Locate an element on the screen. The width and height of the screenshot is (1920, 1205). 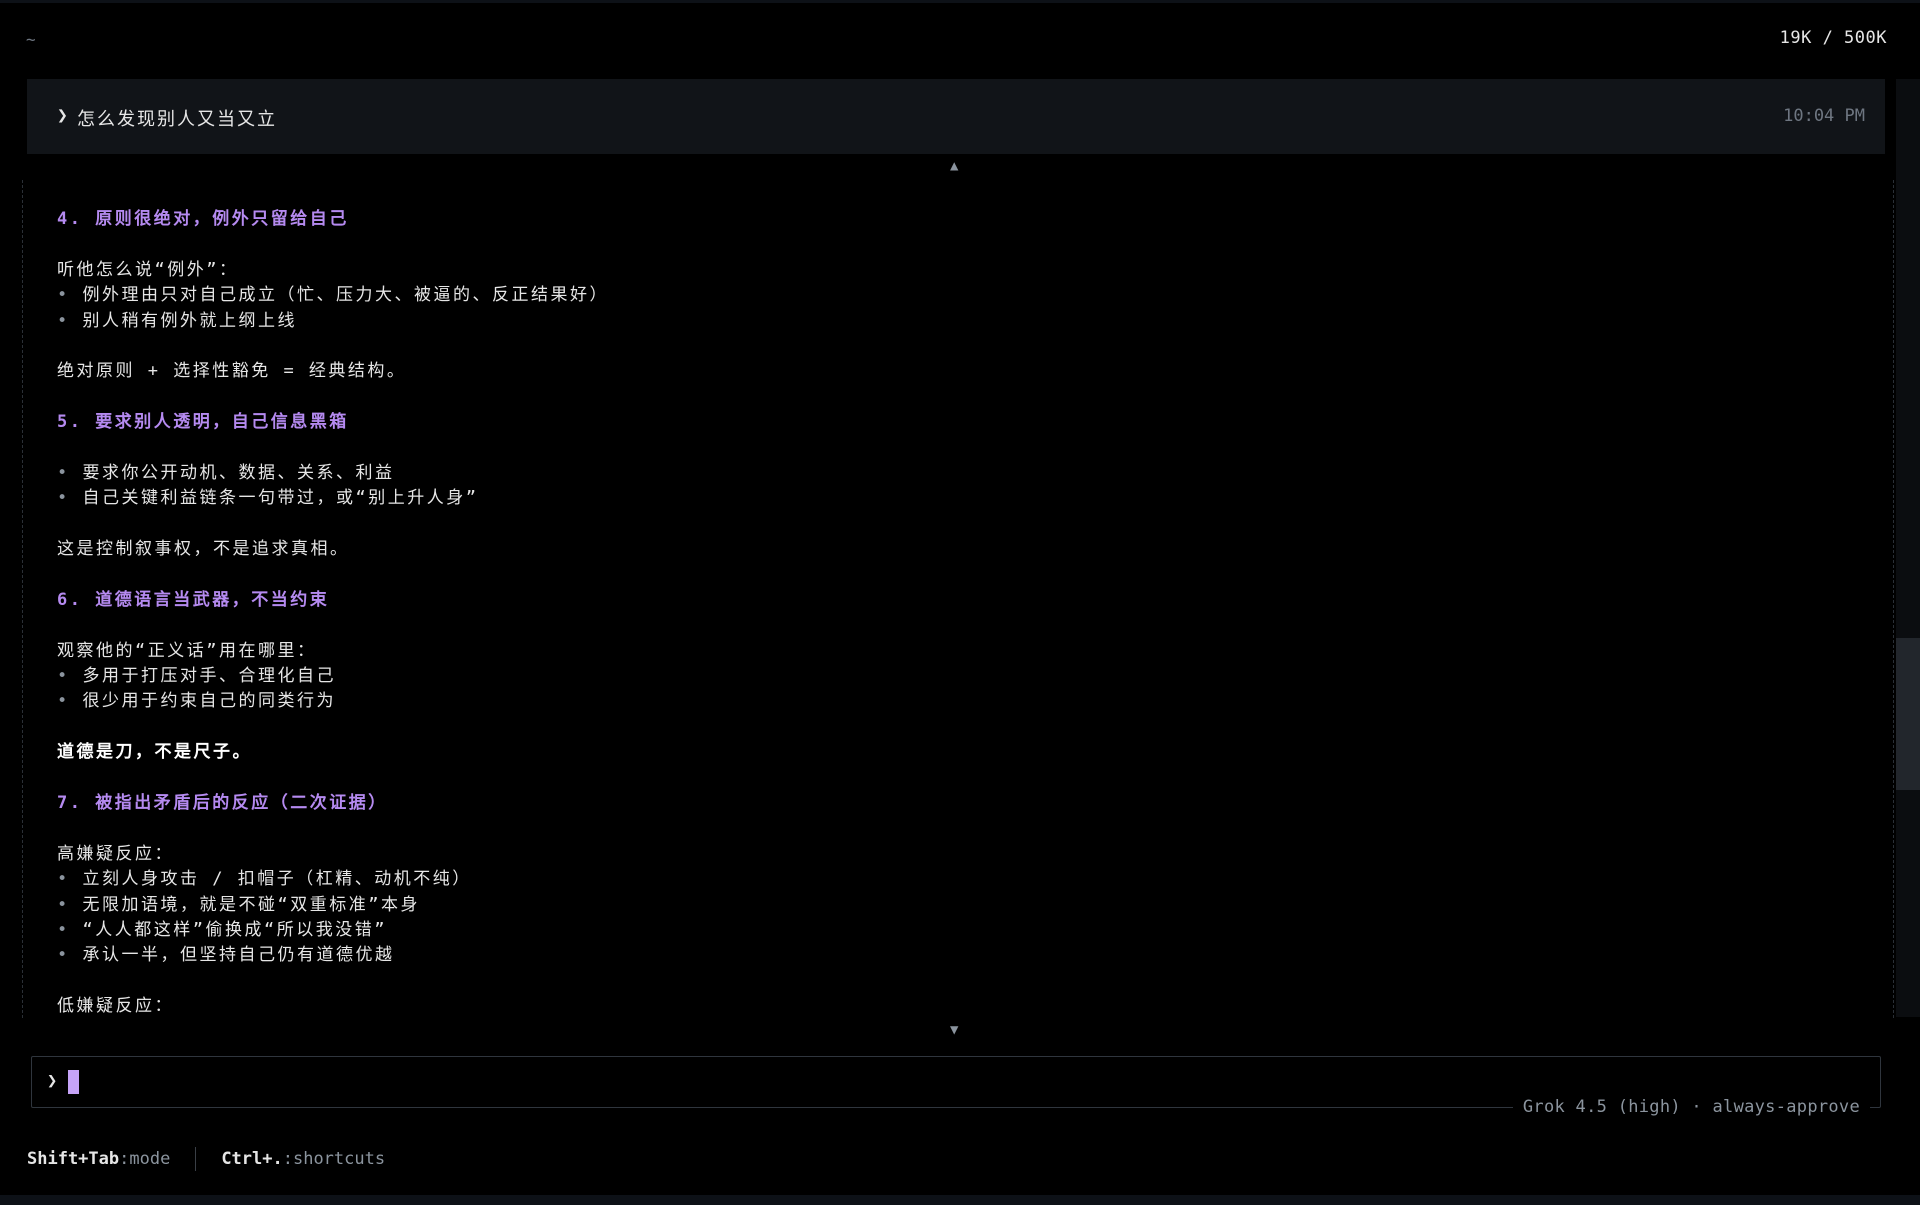
cwd-indicator: ~ is located at coordinates (31, 39).